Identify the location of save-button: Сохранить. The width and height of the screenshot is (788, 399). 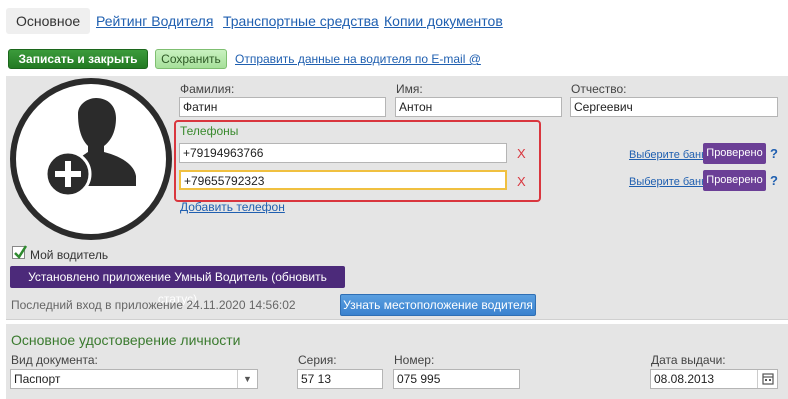
(191, 59).